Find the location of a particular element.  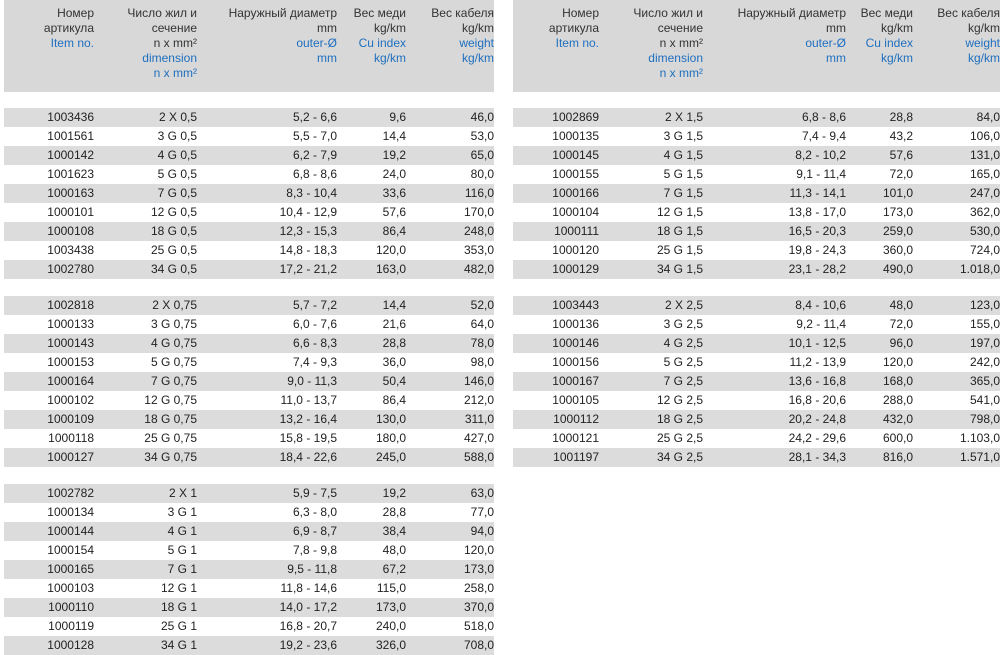

cell-weight: 541,0 is located at coordinates (984, 400).